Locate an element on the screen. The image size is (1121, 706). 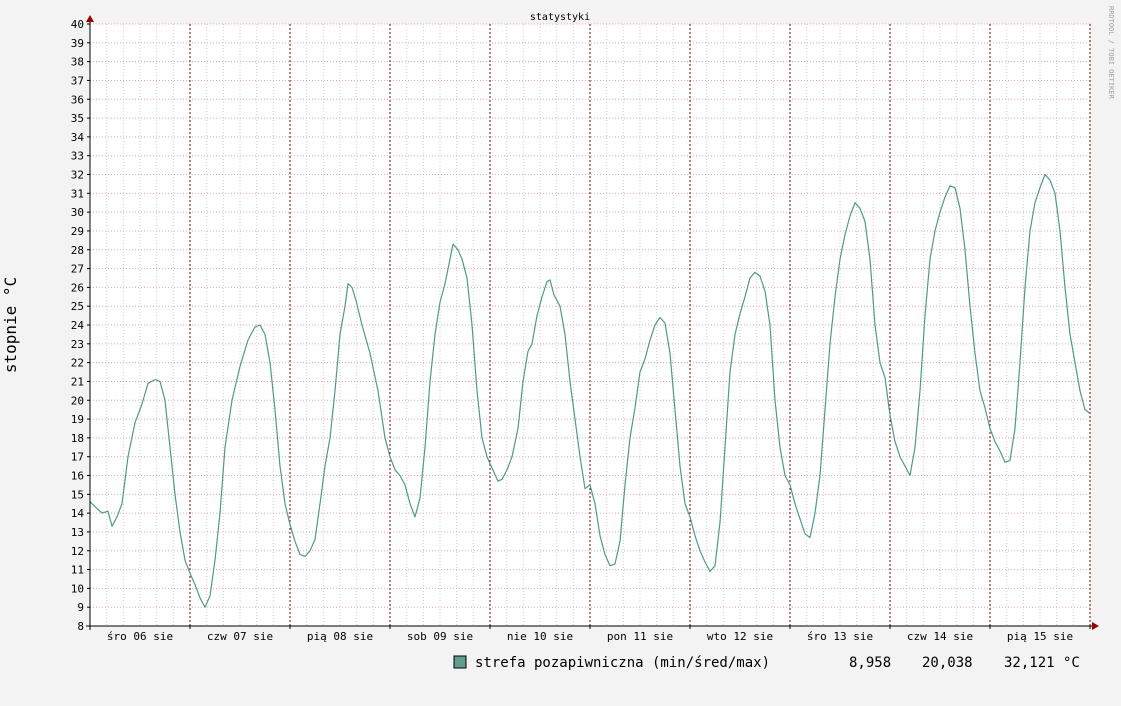
x-tick-label: pią 08 sie is located at coordinates (340, 636).